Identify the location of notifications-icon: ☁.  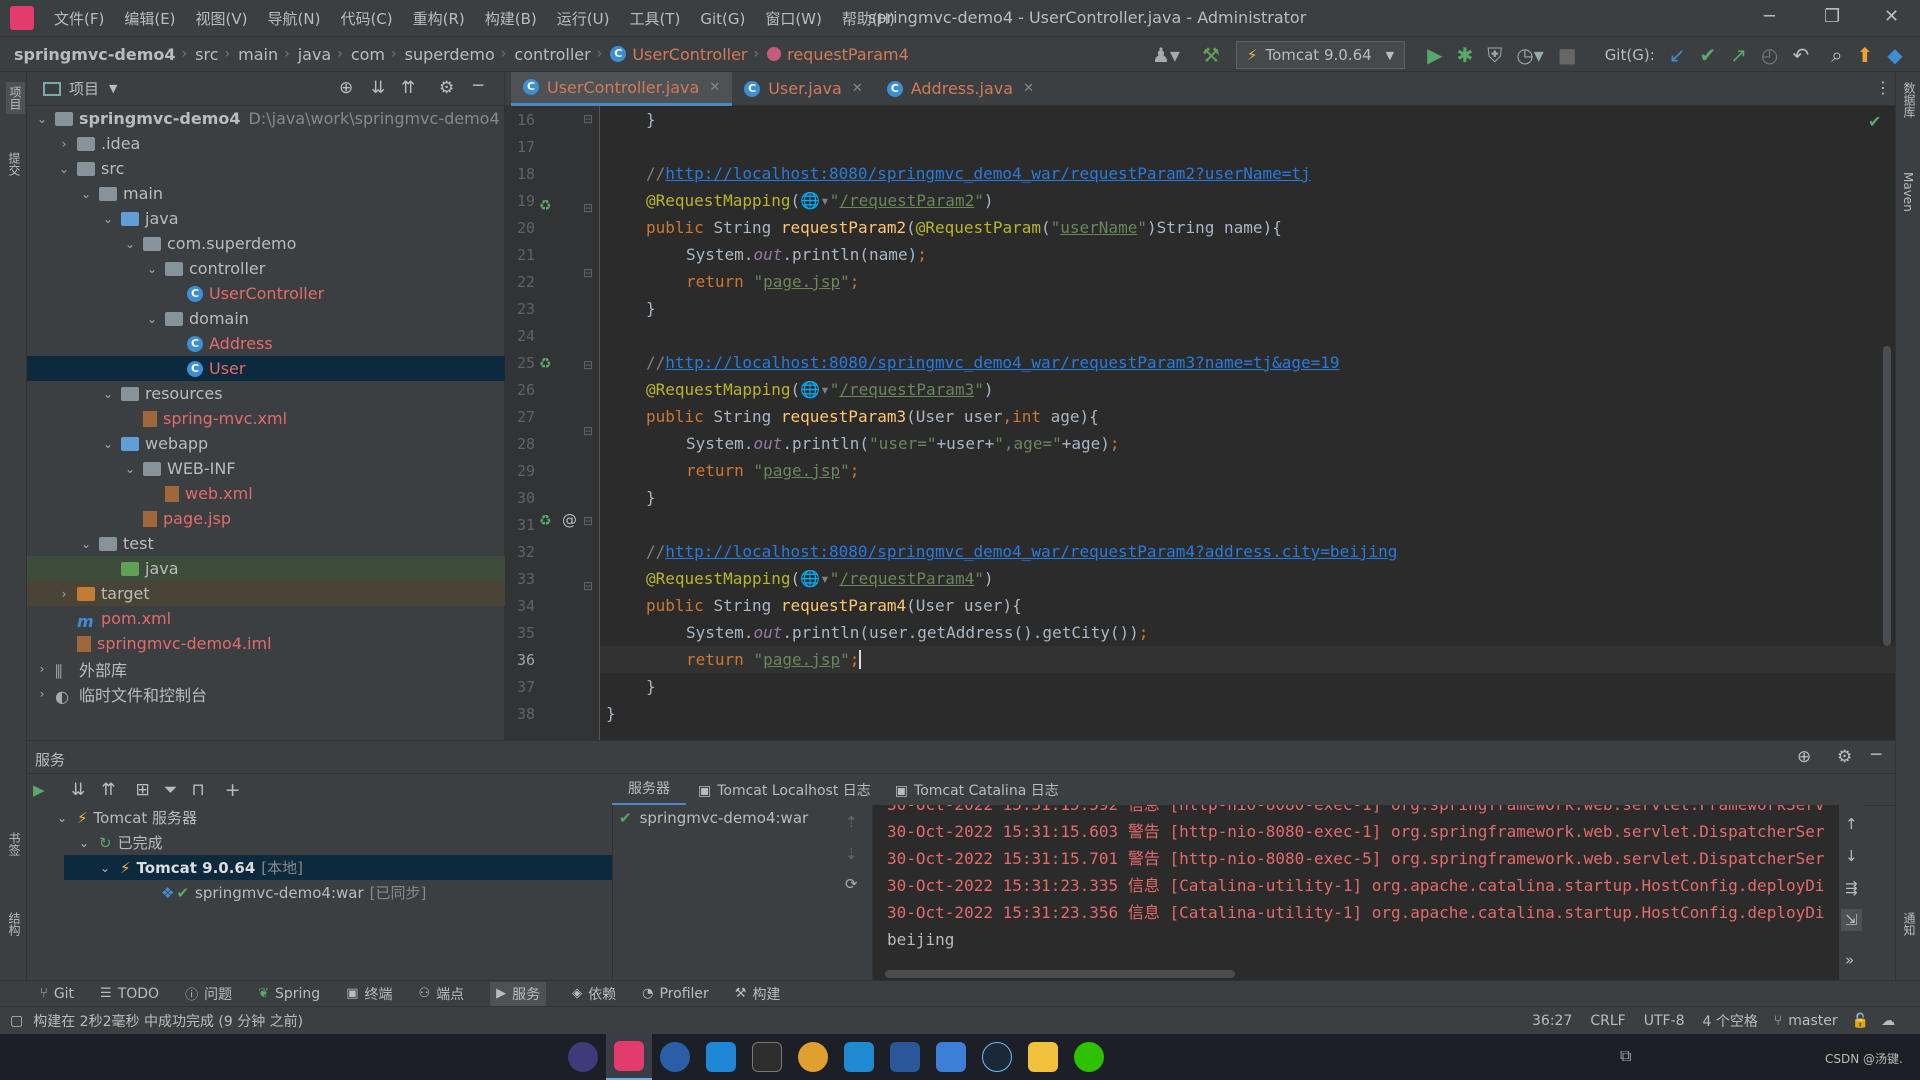
(1888, 1021).